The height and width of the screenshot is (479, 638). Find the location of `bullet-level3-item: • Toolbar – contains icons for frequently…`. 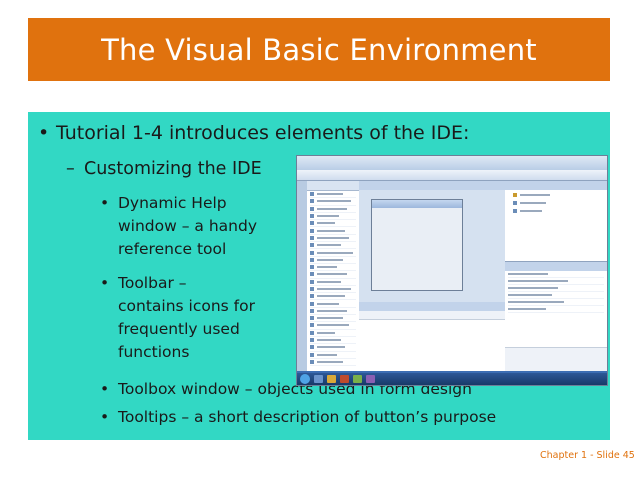

bullet-level3-item: • Toolbar – contains icons for frequently… is located at coordinates (177, 318).